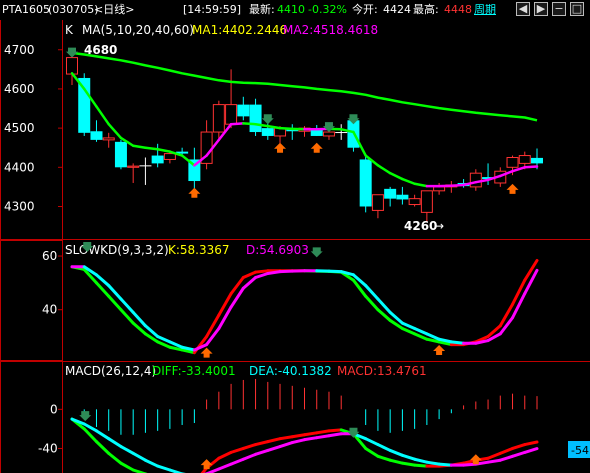 Image resolution: width=590 pixels, height=473 pixels. What do you see at coordinates (365, 9) in the screenshot?
I see `open-label: 今开:` at bounding box center [365, 9].